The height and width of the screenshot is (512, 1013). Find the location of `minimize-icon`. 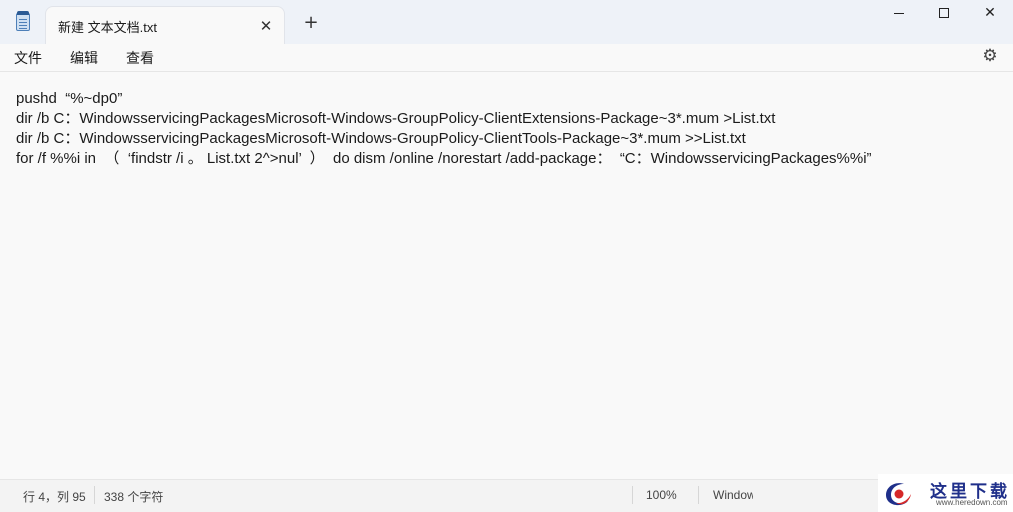

minimize-icon is located at coordinates (899, 13).